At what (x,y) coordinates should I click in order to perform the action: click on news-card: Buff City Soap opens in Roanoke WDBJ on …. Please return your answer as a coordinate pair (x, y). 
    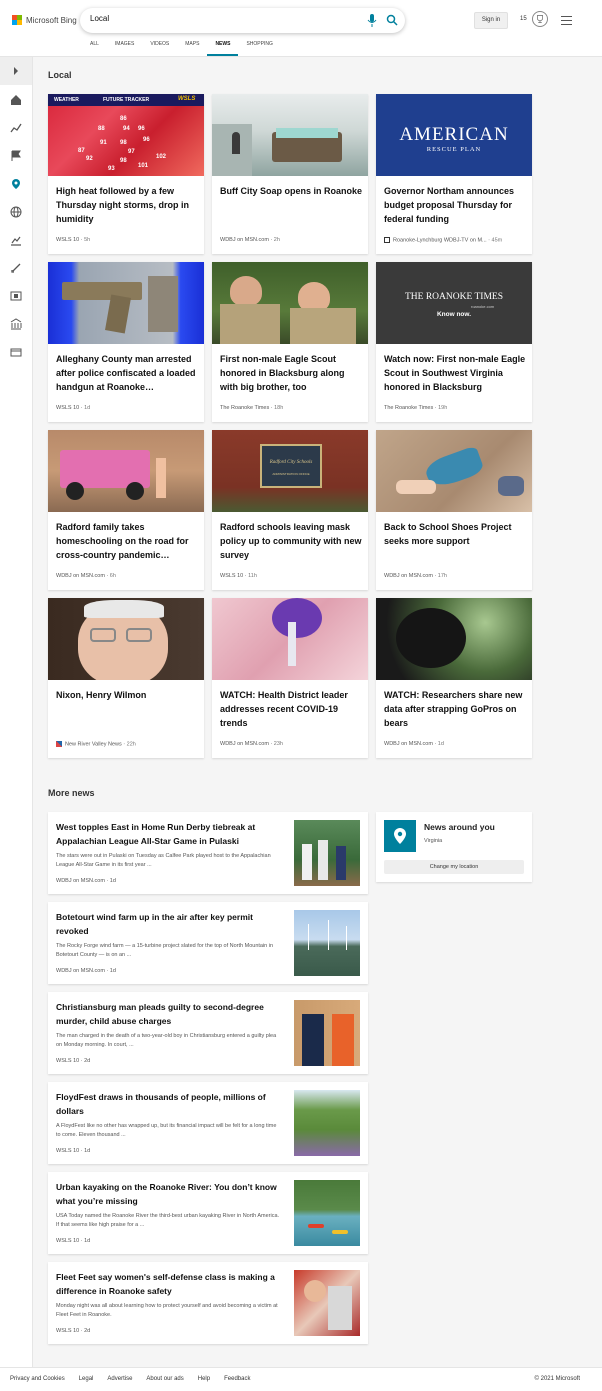
    Looking at the image, I should click on (290, 174).